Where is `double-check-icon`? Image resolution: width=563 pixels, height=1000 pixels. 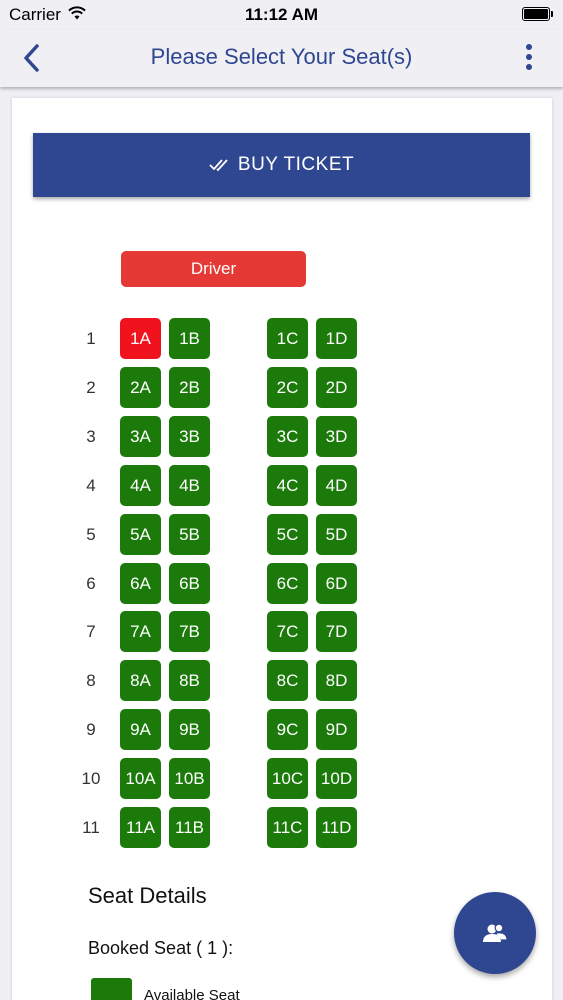 double-check-icon is located at coordinates (218, 165).